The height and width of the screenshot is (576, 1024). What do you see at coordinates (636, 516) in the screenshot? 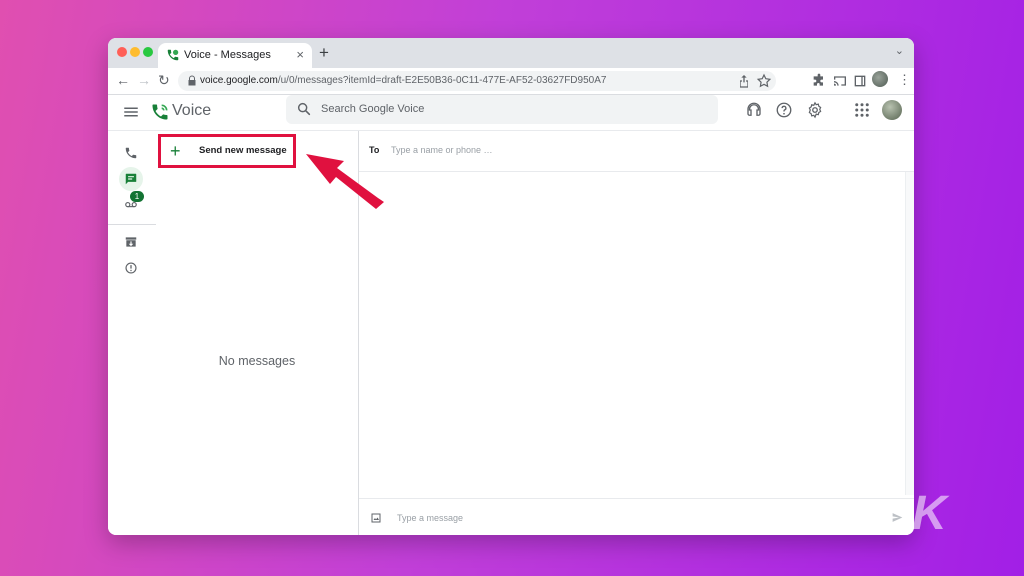
I see `compose-bar: Type a message` at bounding box center [636, 516].